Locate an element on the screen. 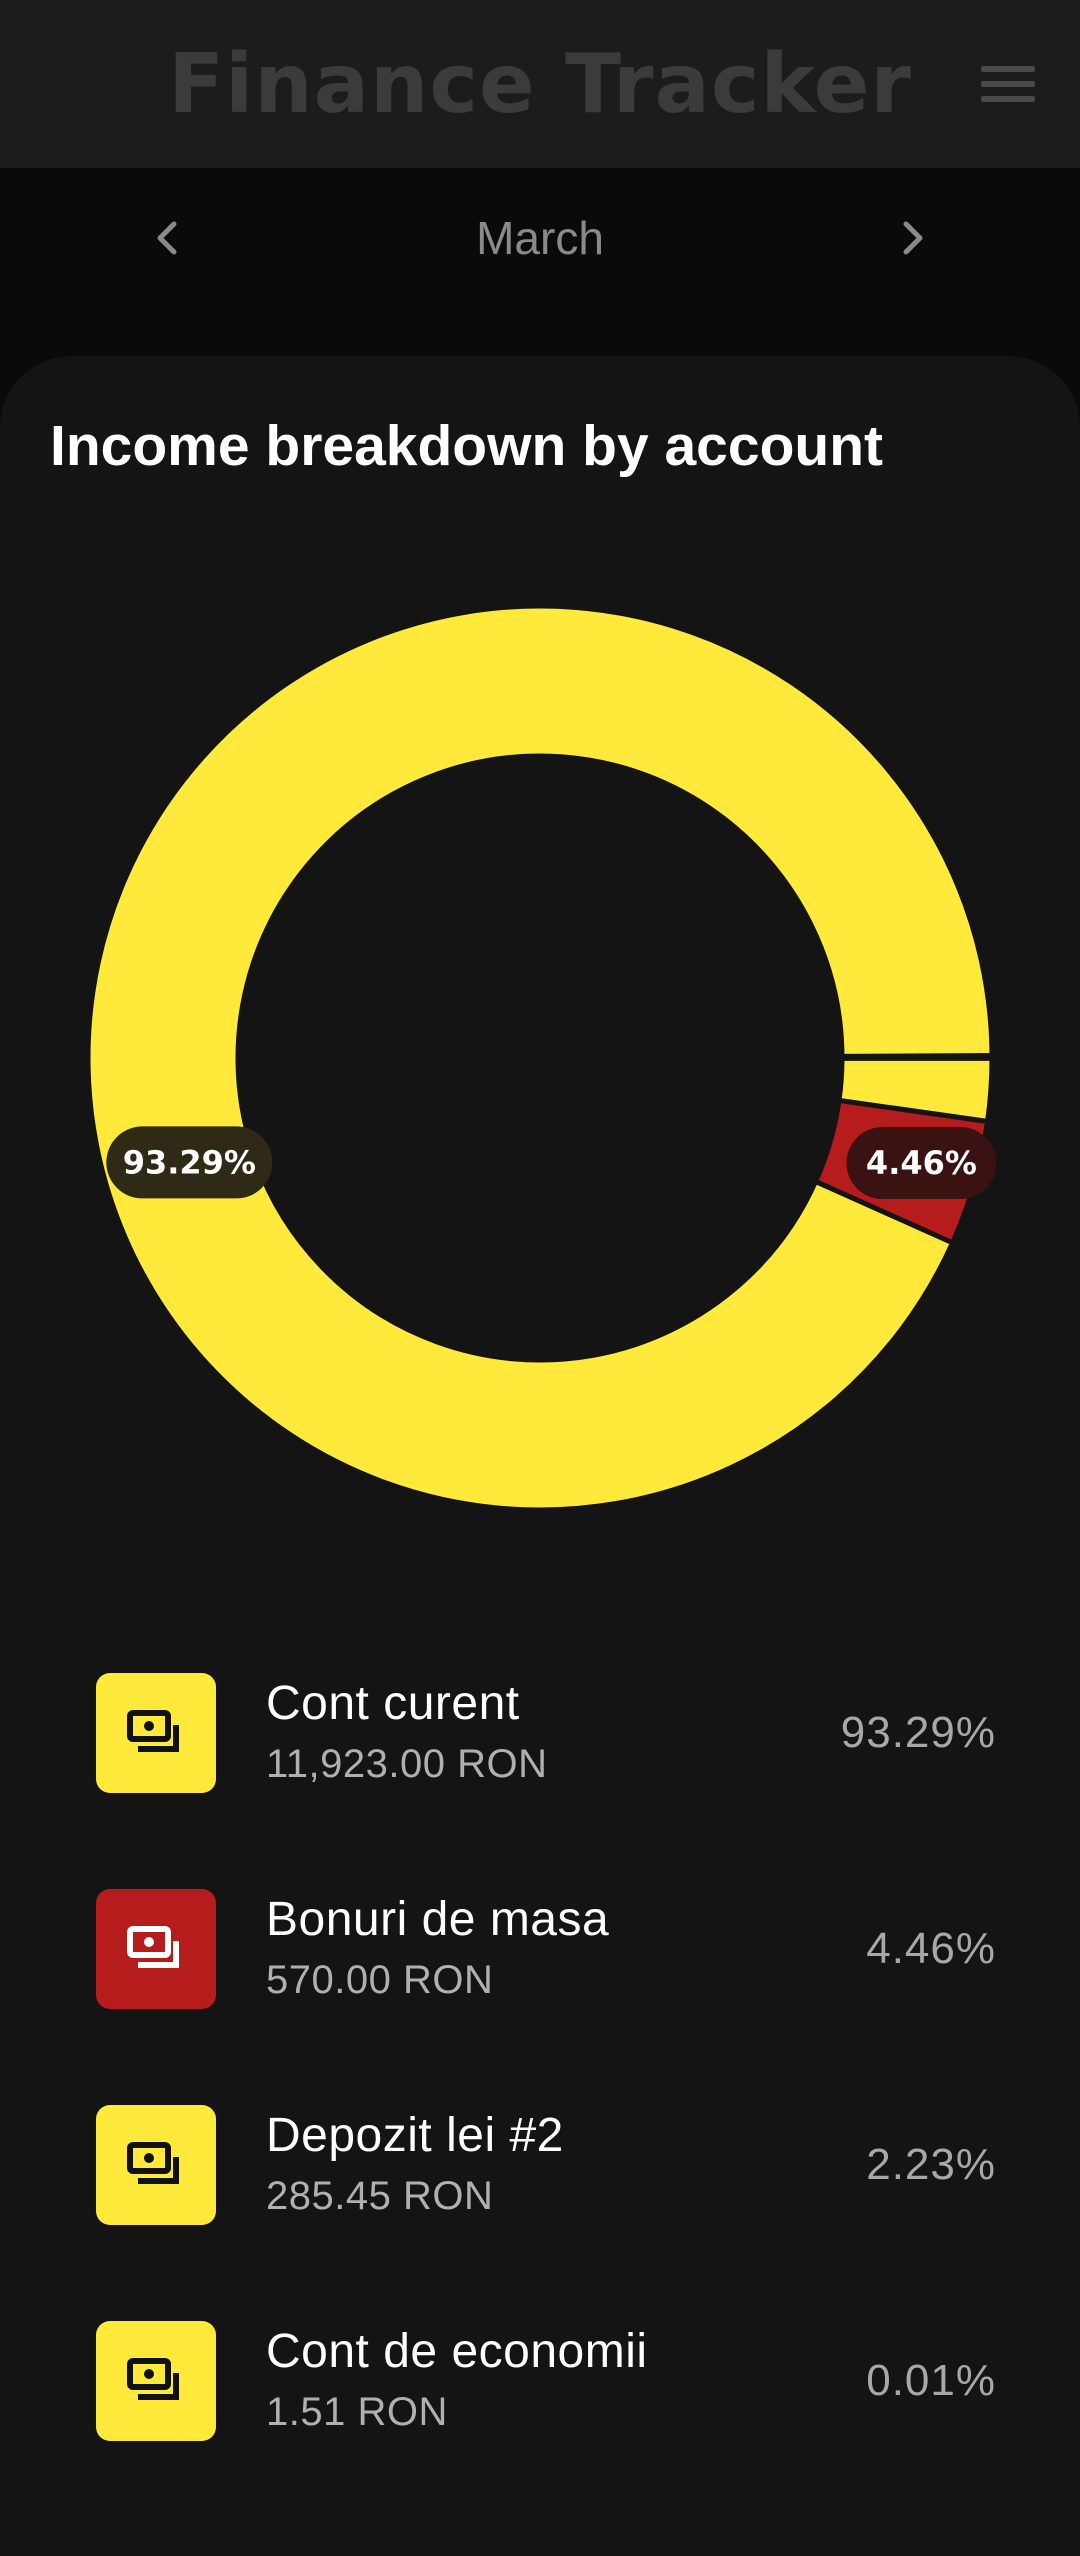  app-title: Finance Tracker is located at coordinates (540, 84).